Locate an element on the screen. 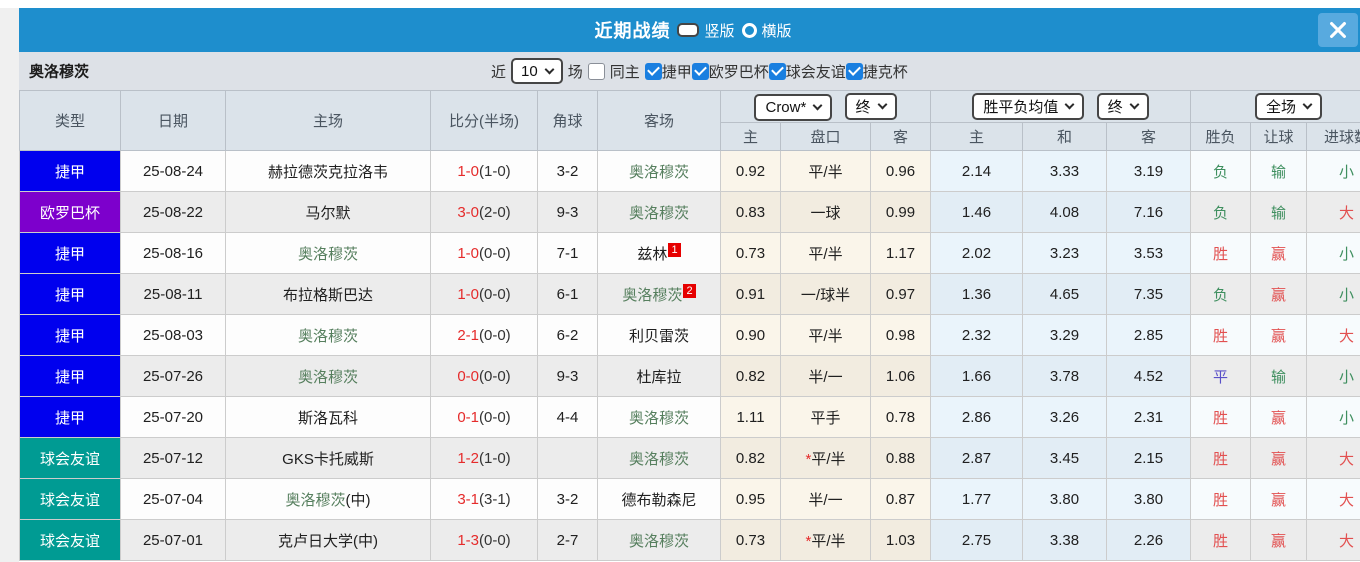 This screenshot has height=562, width=1360. recent-count-value: 10 is located at coordinates (529, 71).